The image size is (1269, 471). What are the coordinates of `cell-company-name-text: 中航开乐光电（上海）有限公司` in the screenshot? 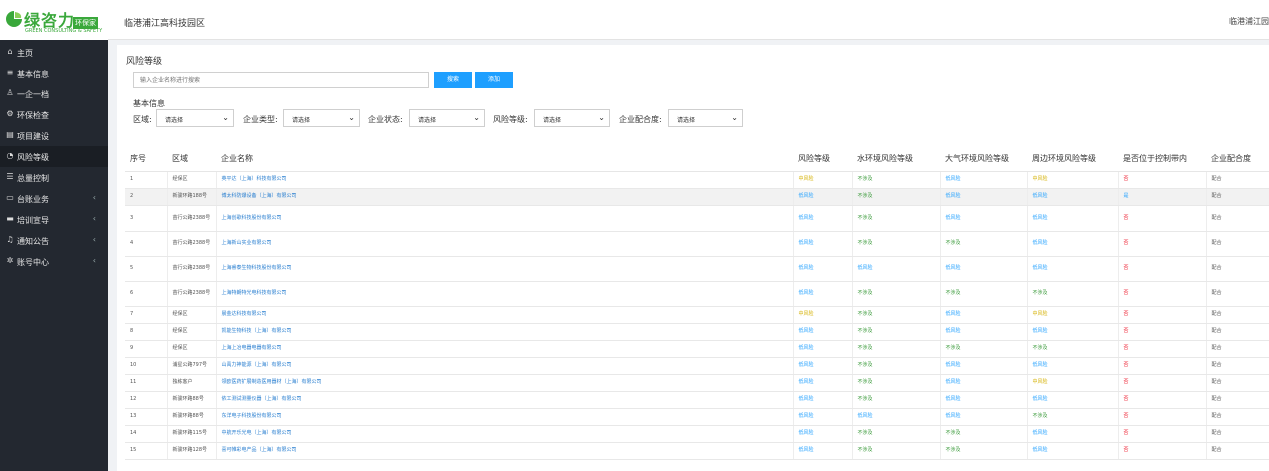 It's located at (257, 433).